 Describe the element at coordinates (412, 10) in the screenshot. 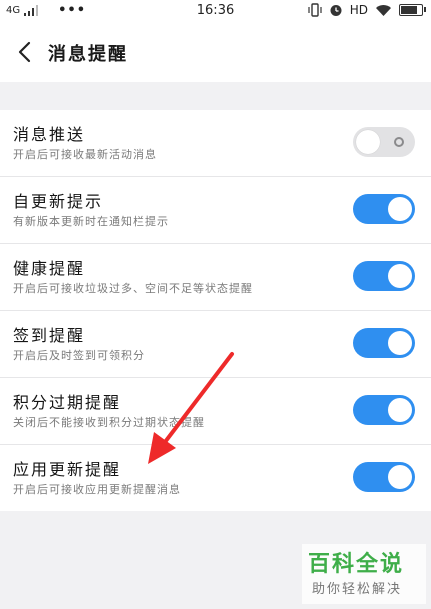

I see `battery-icon` at that location.